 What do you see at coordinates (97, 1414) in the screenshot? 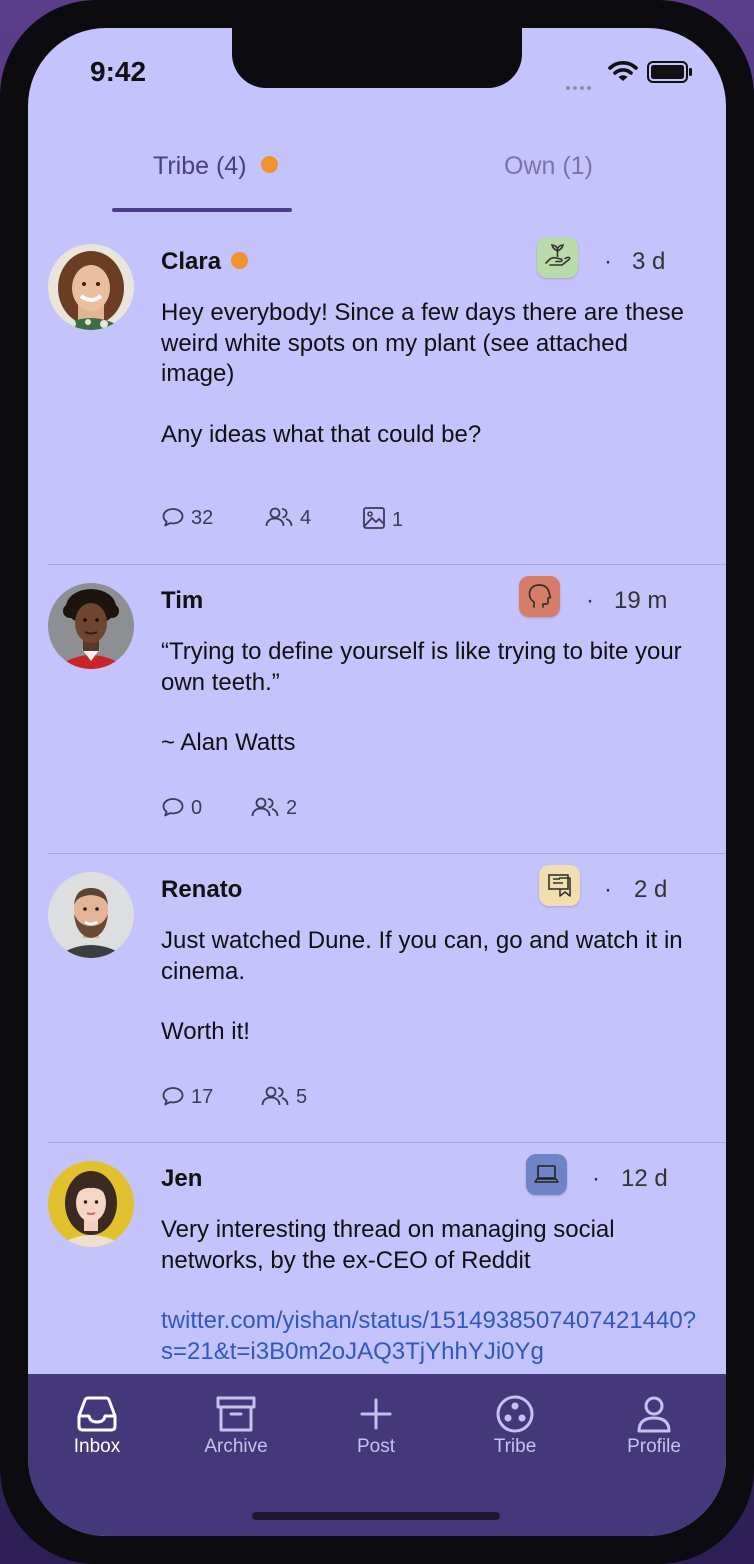
I see `inbox-icon` at bounding box center [97, 1414].